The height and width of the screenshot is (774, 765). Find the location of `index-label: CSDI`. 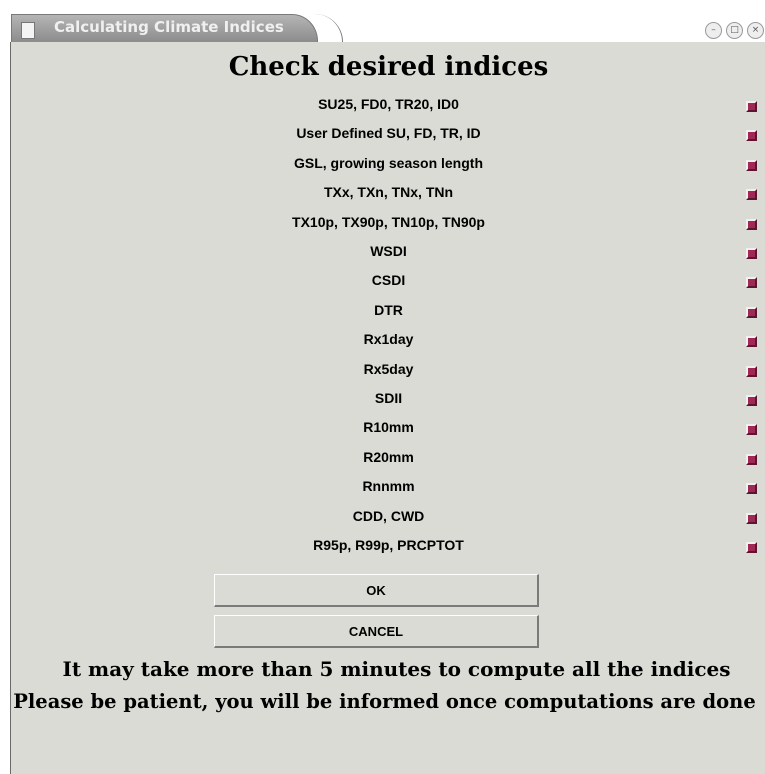

index-label: CSDI is located at coordinates (388, 280).